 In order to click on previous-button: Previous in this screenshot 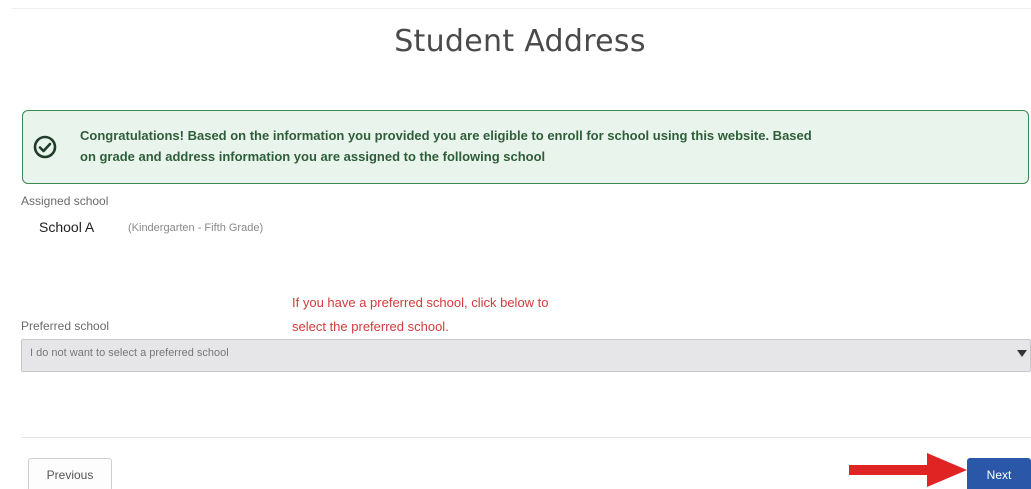, I will do `click(70, 473)`.